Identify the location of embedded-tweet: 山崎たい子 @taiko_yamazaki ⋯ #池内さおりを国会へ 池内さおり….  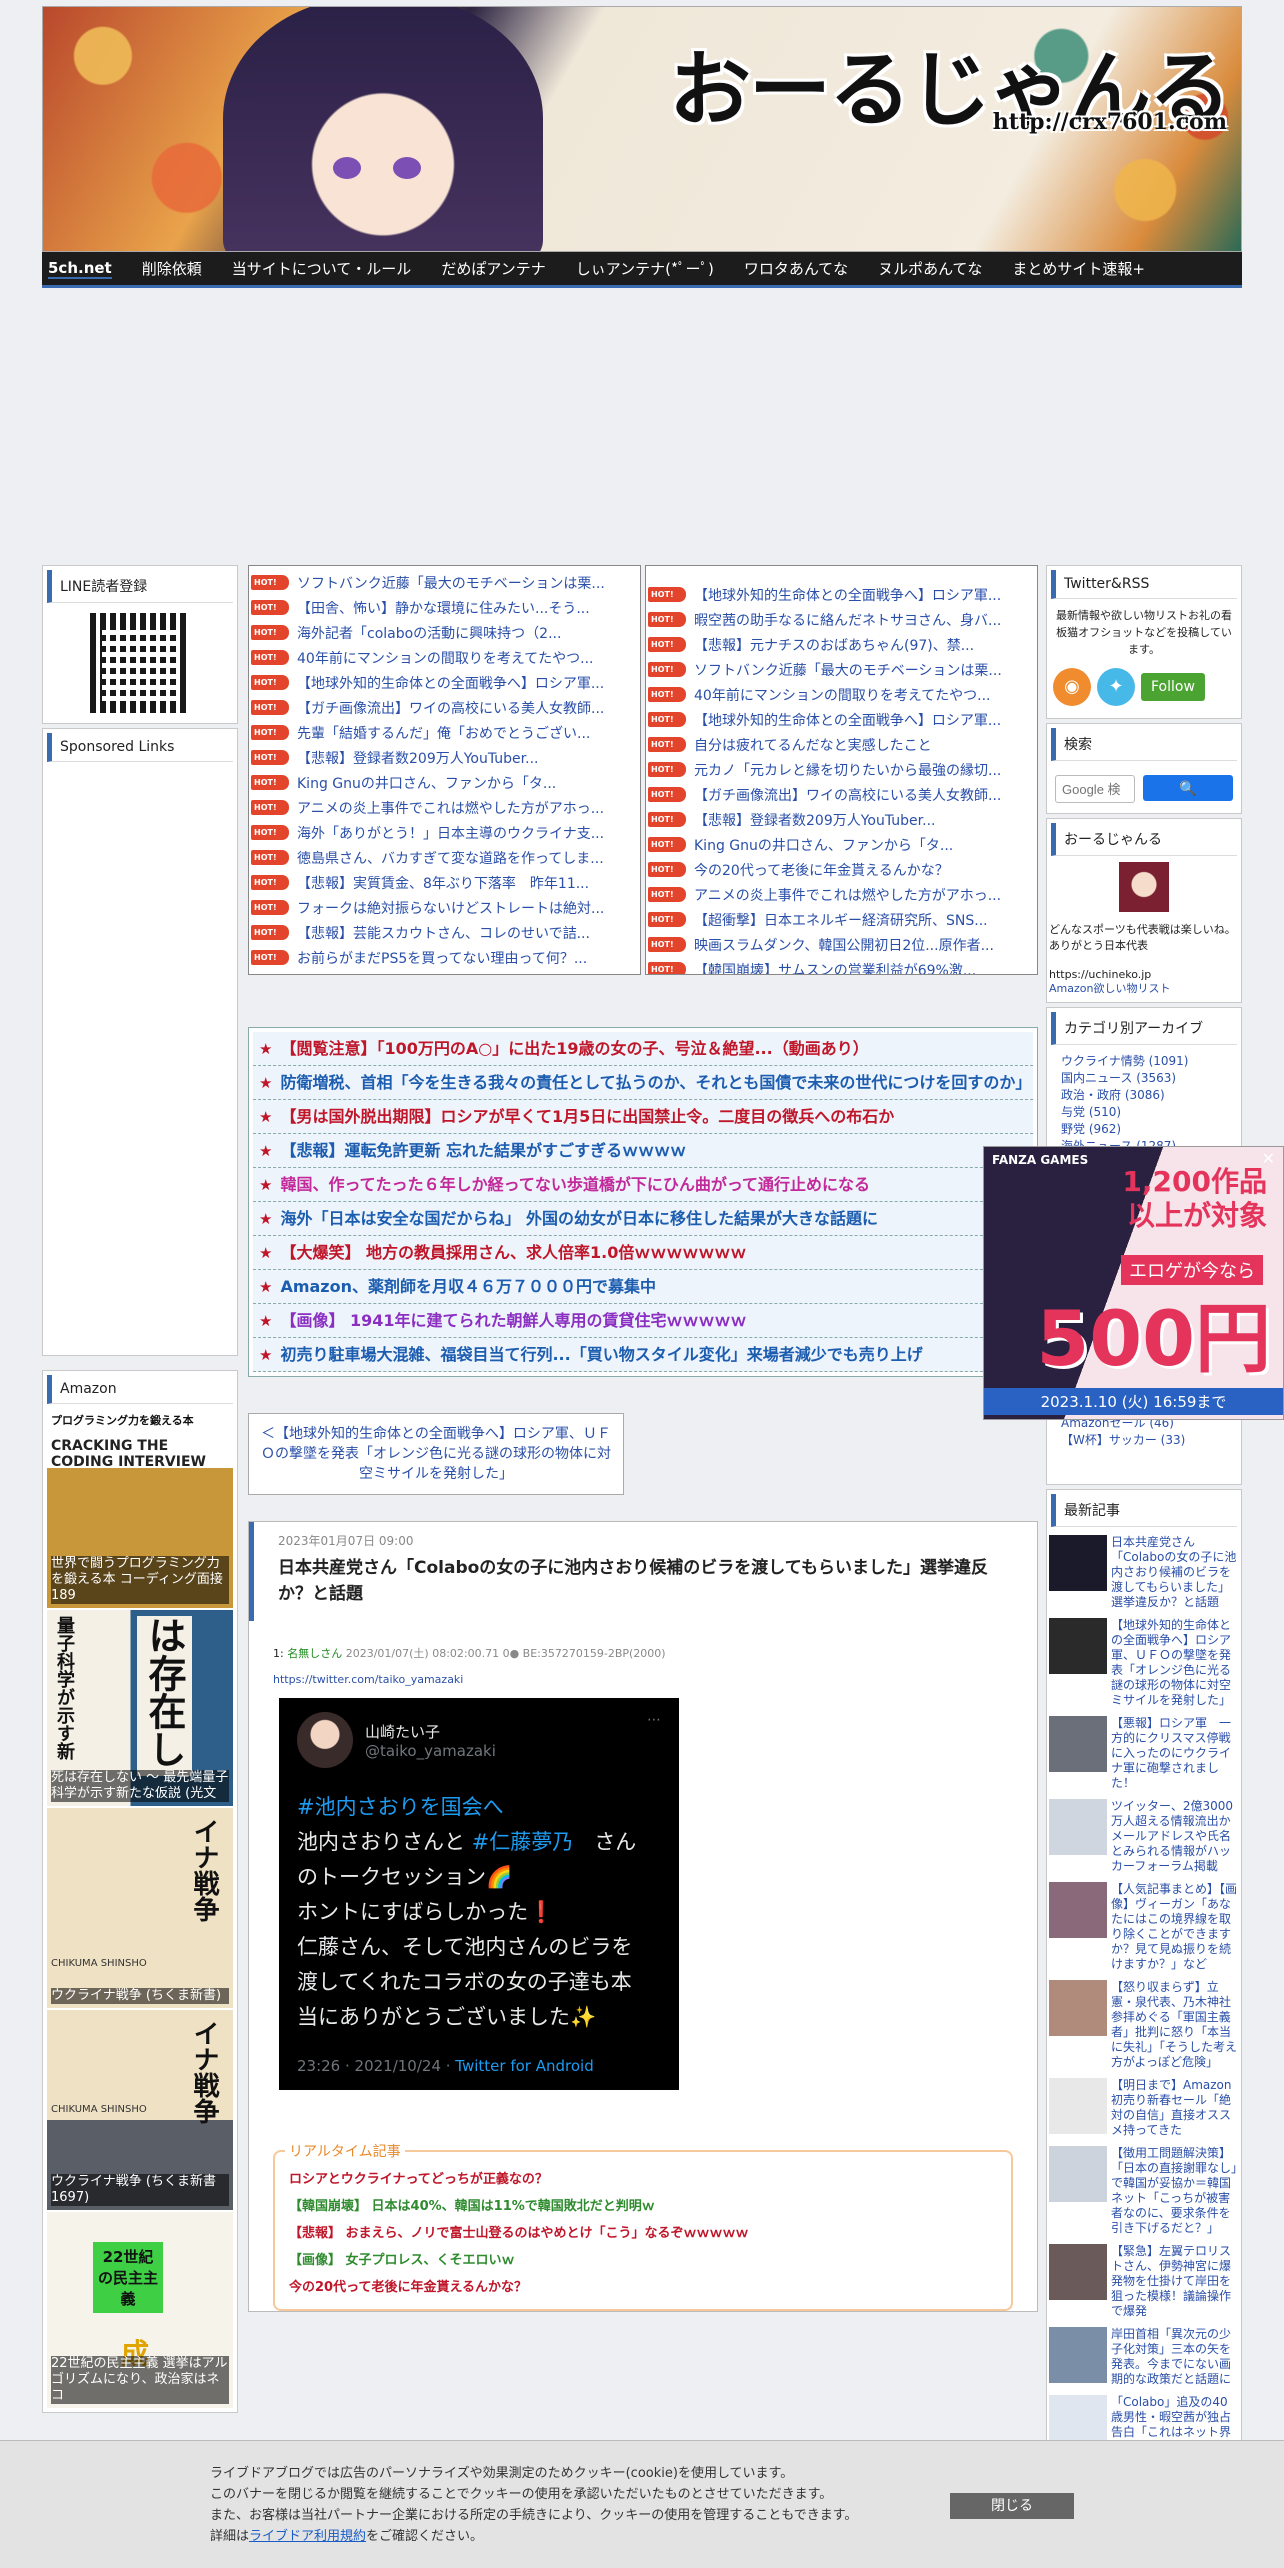
(479, 1894).